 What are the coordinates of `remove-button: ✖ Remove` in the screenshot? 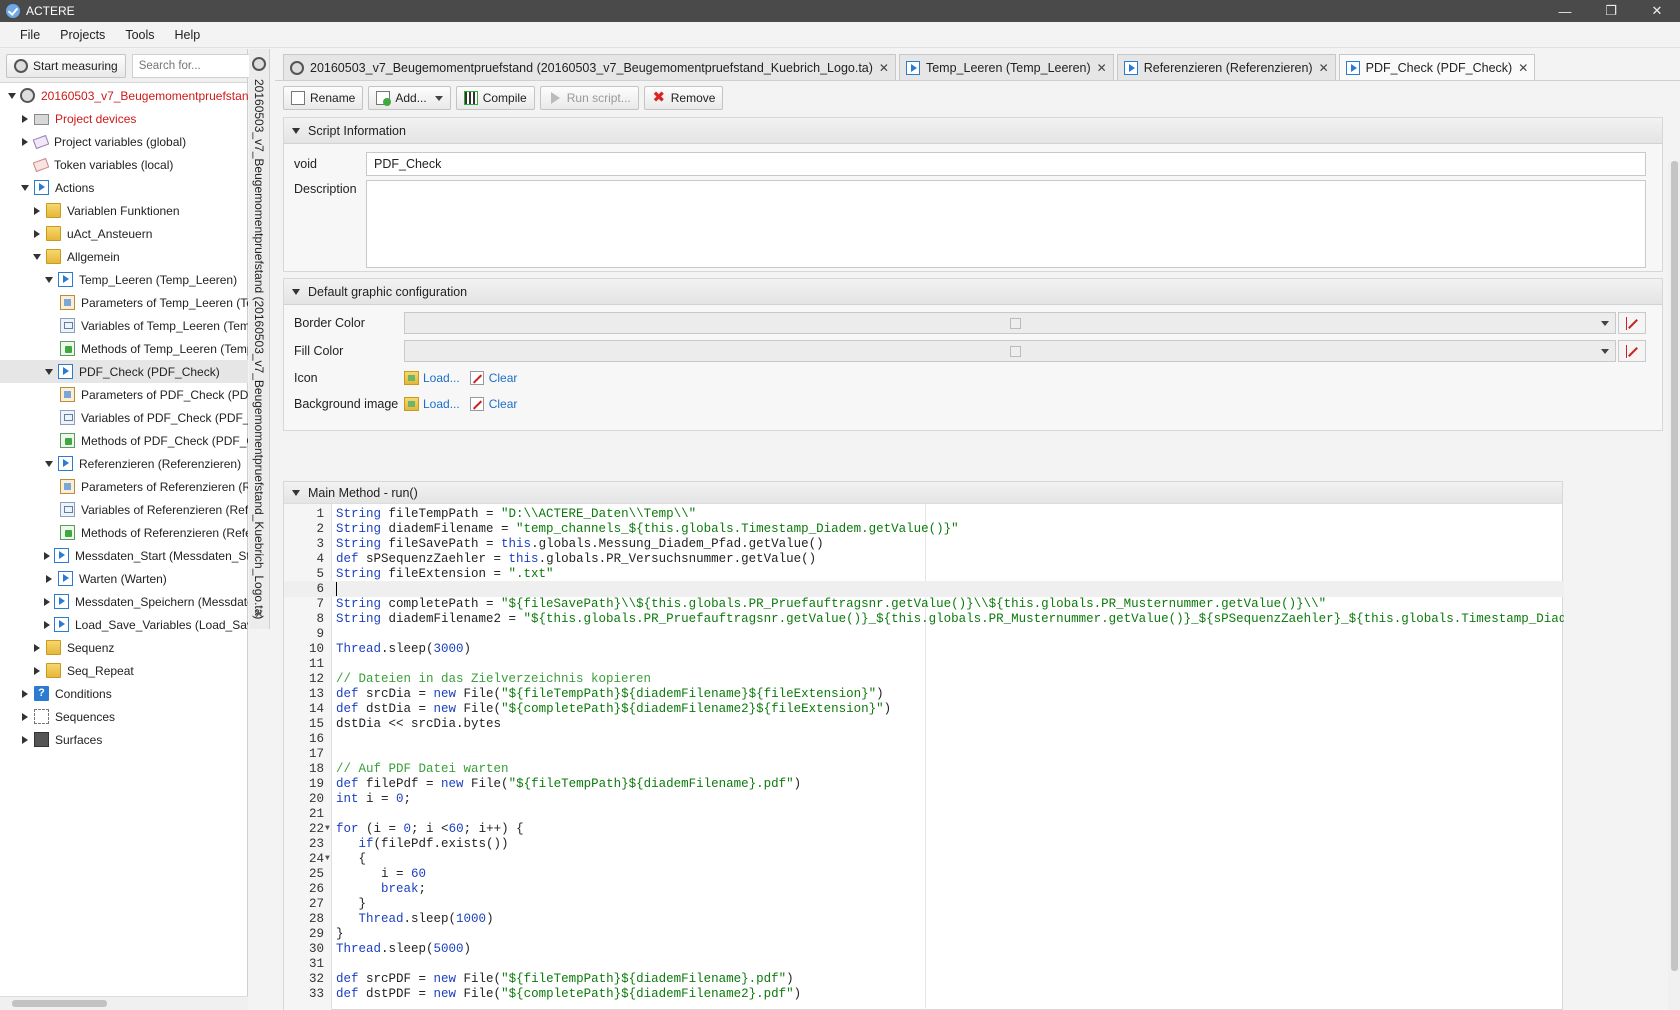 It's located at (683, 98).